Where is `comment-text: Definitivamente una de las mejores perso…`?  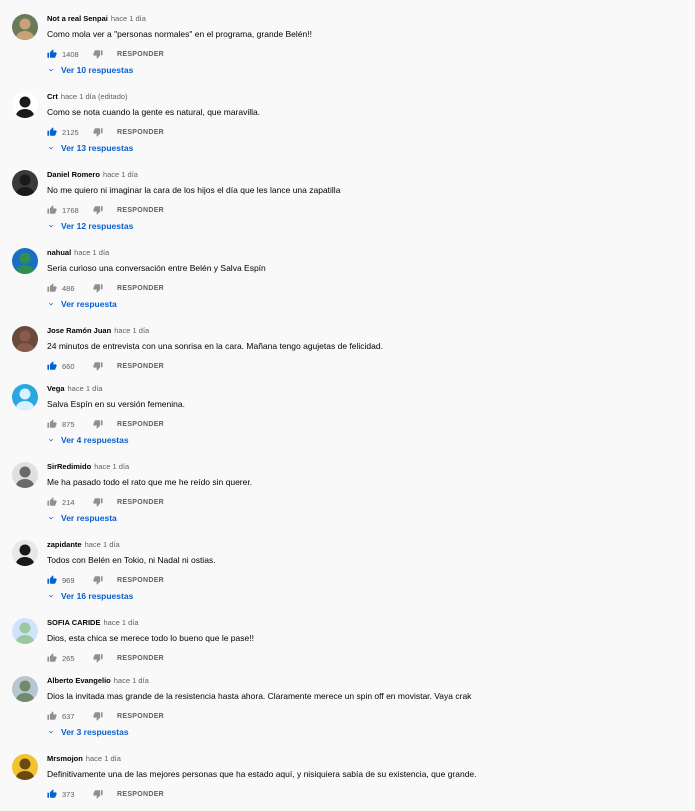
comment-text: Definitivamente una de las mejores perso… is located at coordinates (262, 774).